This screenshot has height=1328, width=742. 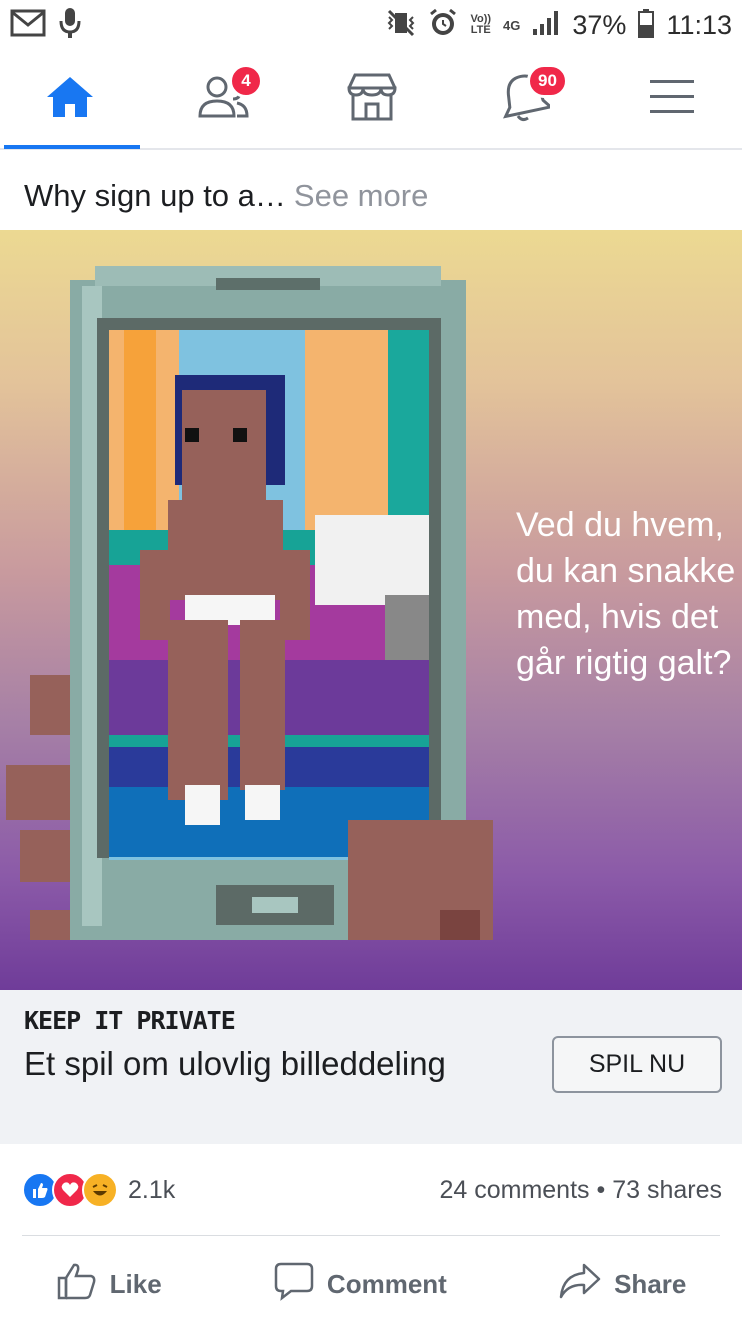 I want to click on notifications-badge: 90, so click(x=547, y=81).